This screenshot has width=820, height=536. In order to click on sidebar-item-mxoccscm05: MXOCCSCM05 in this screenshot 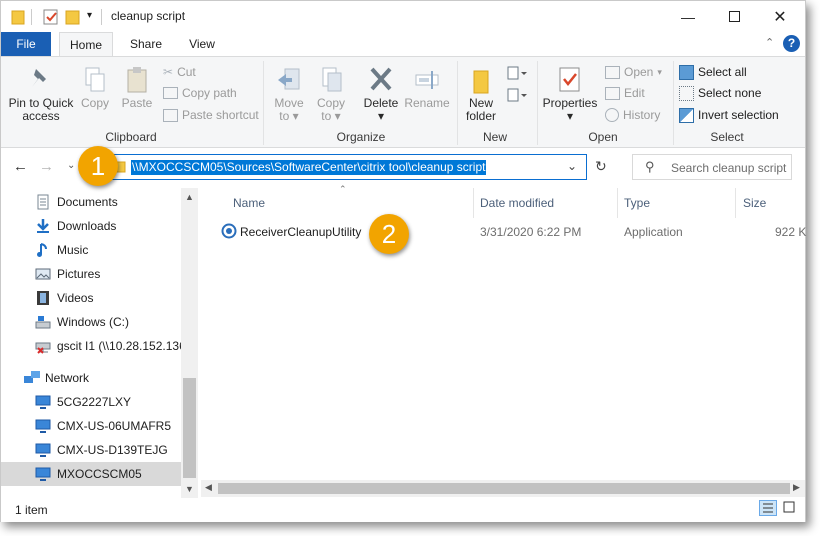, I will do `click(91, 474)`.